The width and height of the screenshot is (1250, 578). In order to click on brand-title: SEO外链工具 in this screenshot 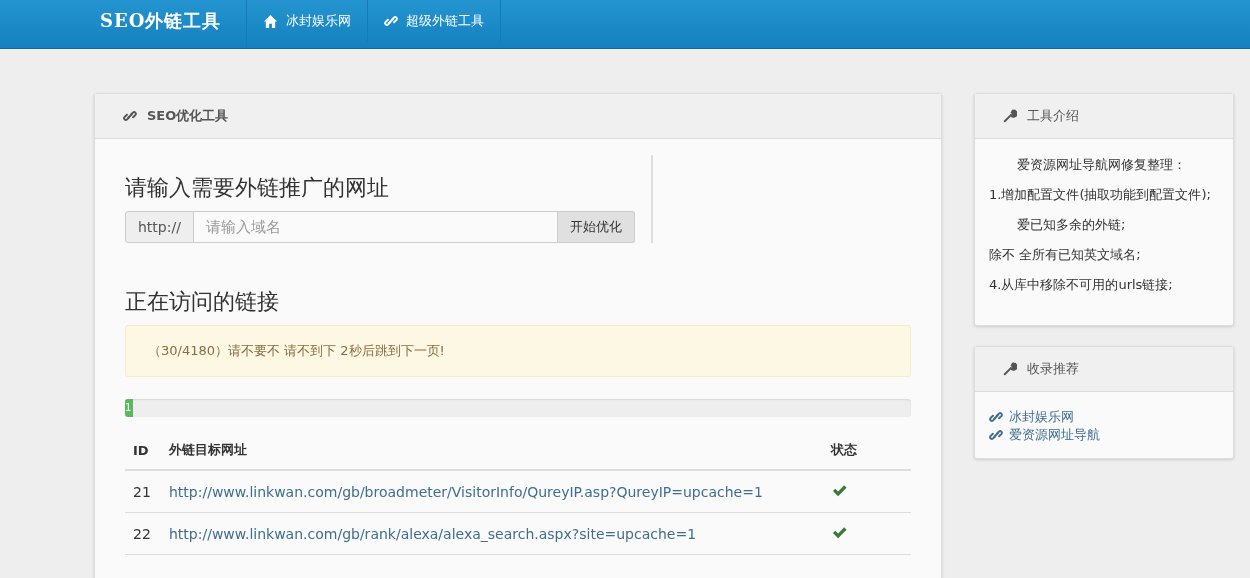, I will do `click(165, 24)`.